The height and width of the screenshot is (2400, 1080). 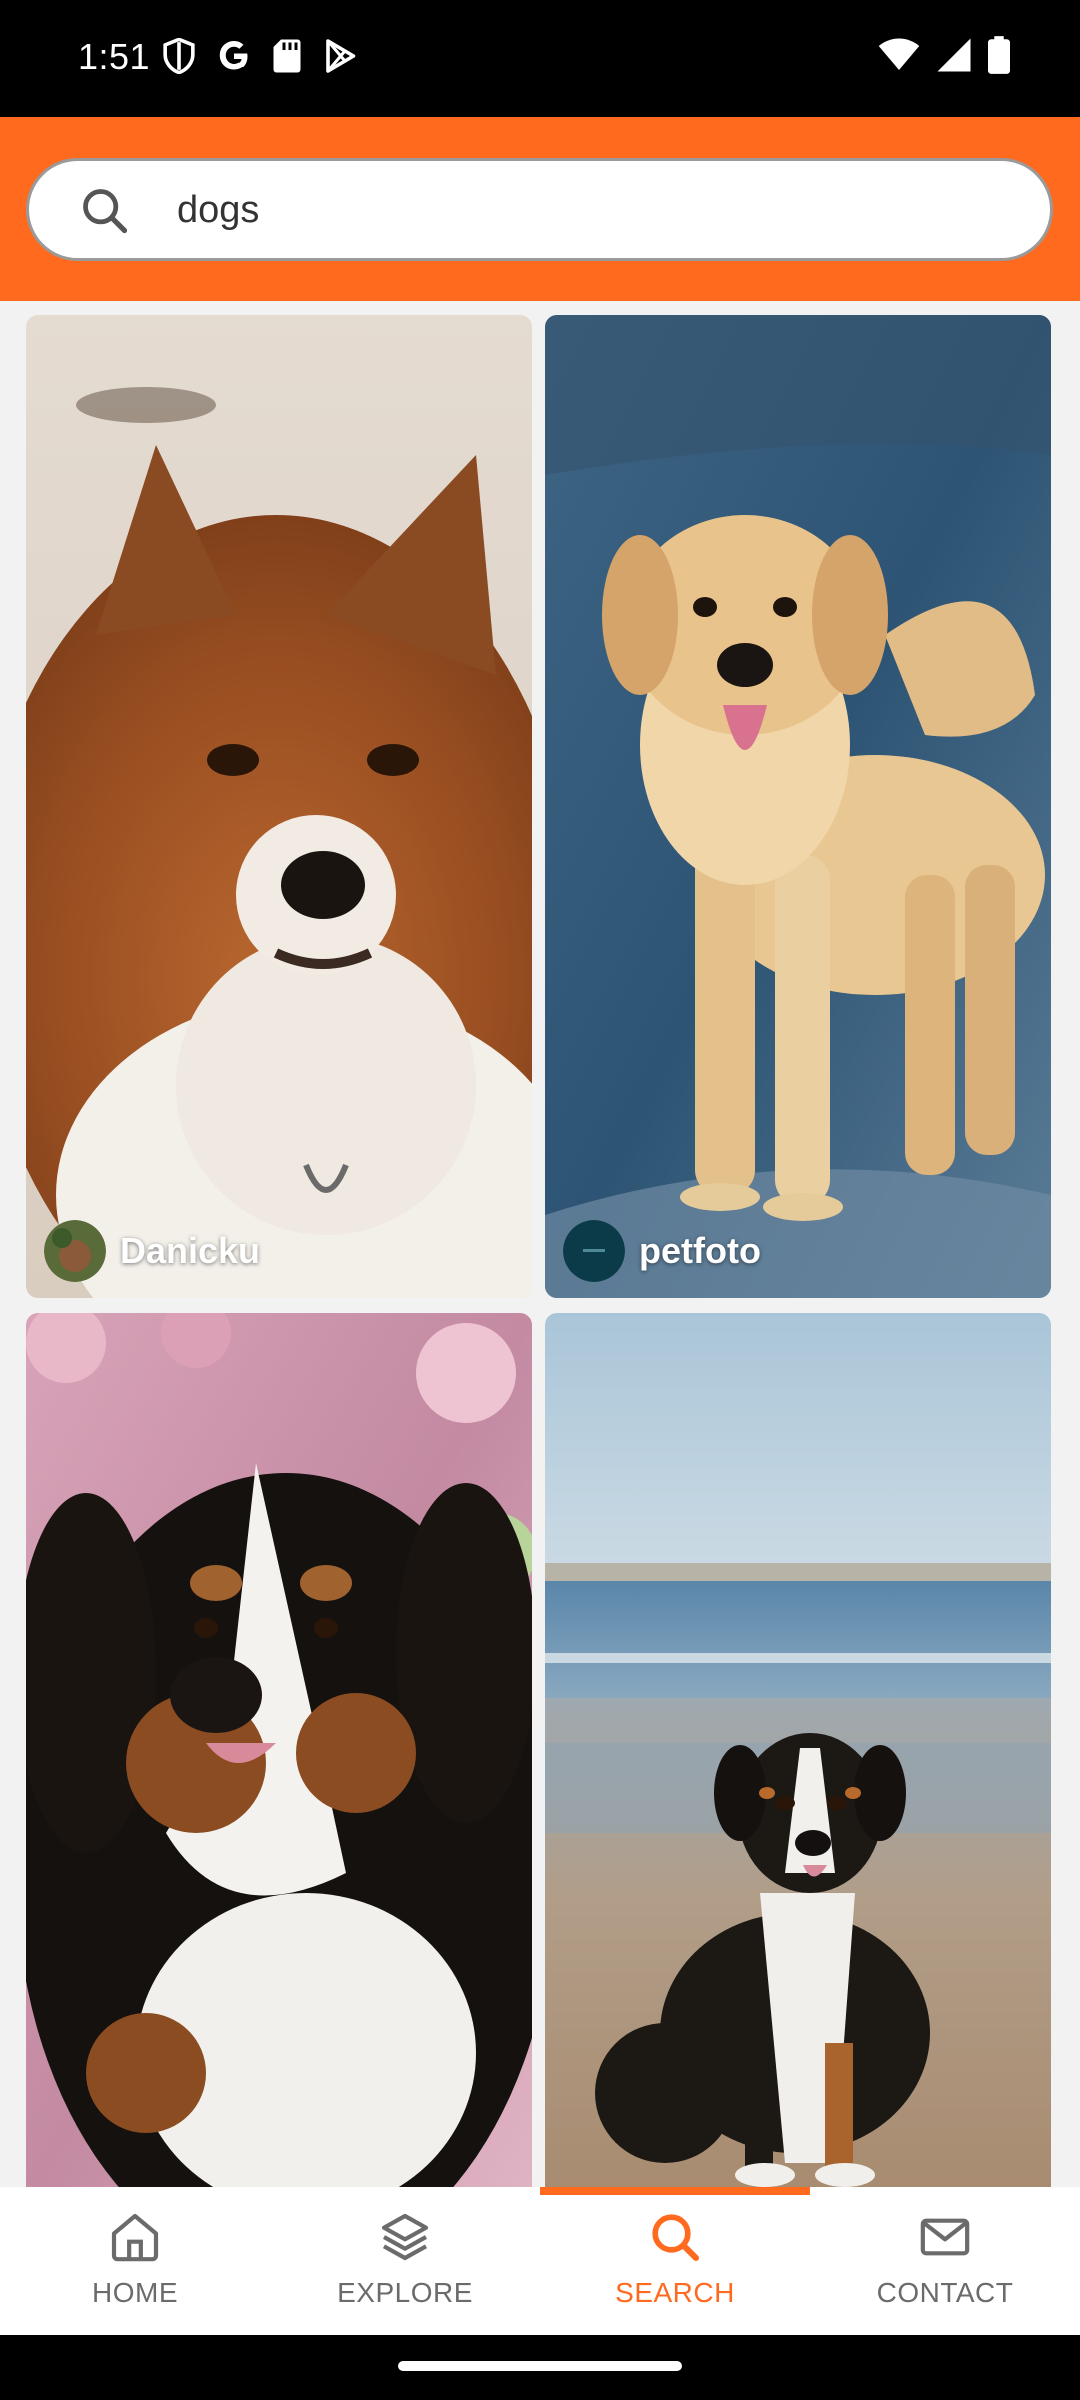 I want to click on wifi-icon, so click(x=899, y=54).